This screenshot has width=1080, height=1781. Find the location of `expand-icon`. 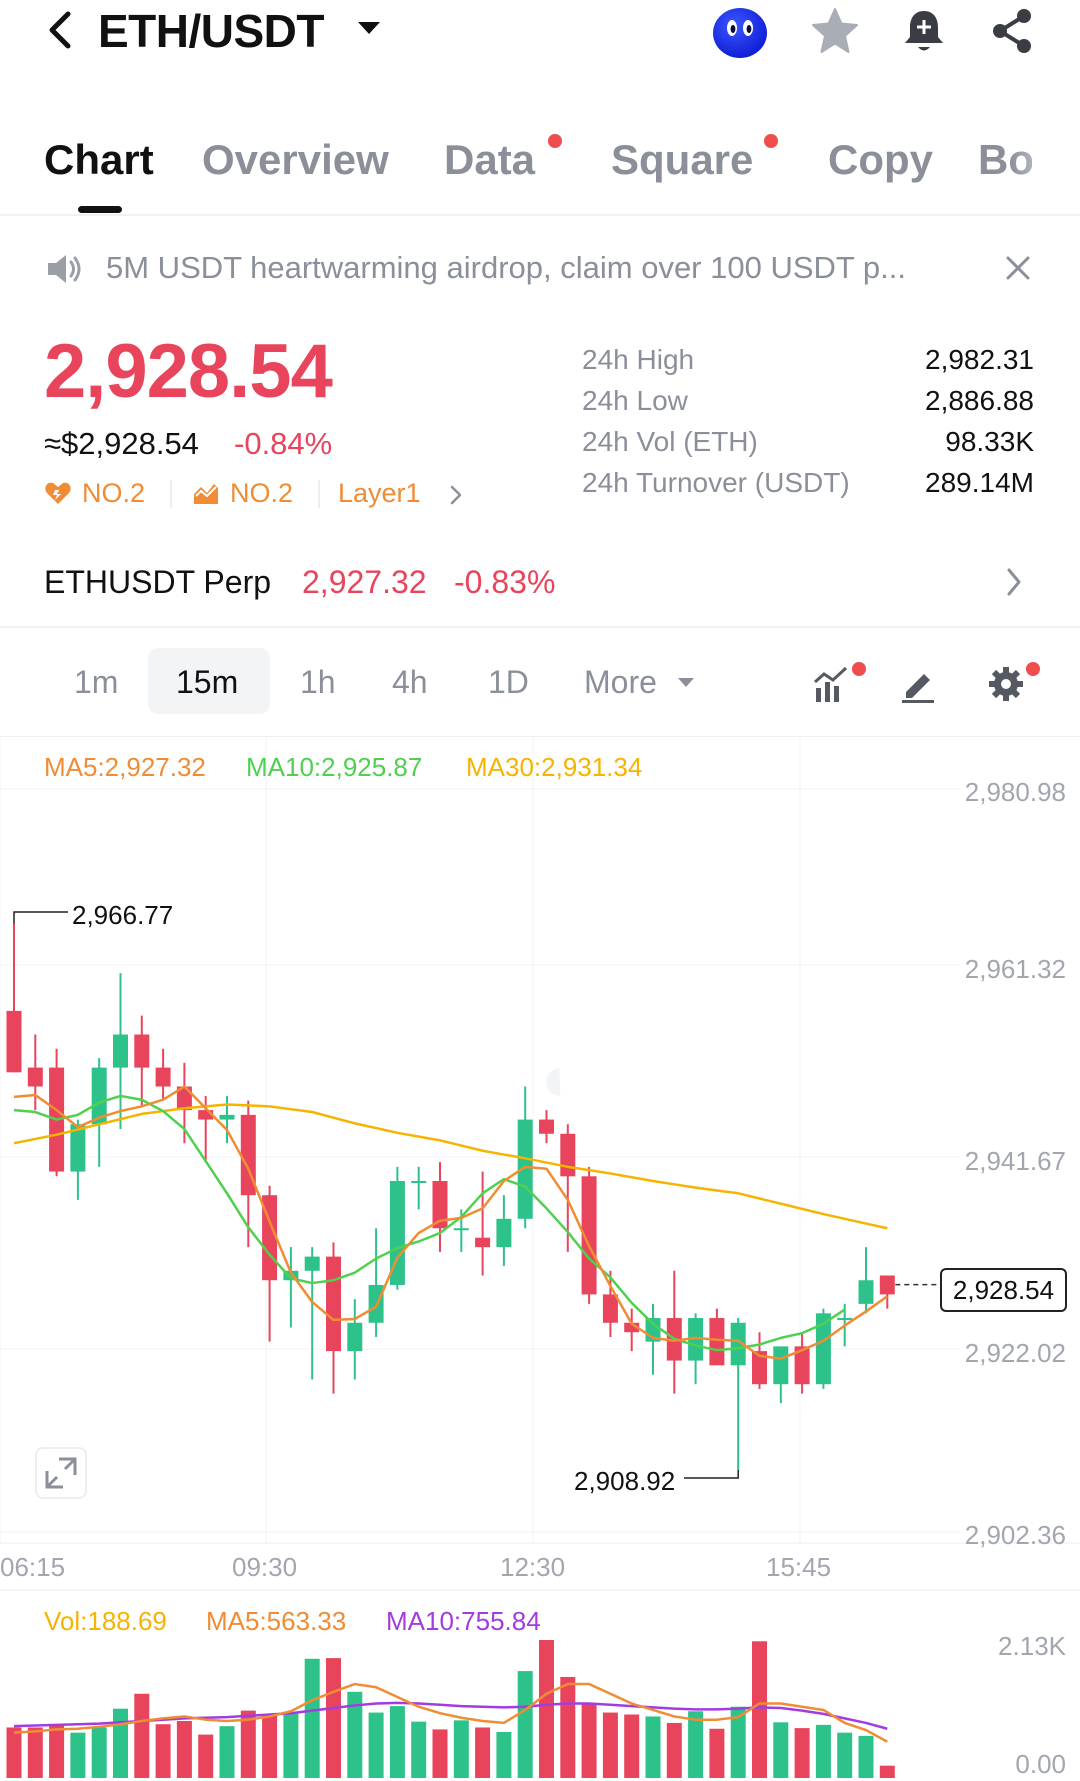

expand-icon is located at coordinates (61, 1473).